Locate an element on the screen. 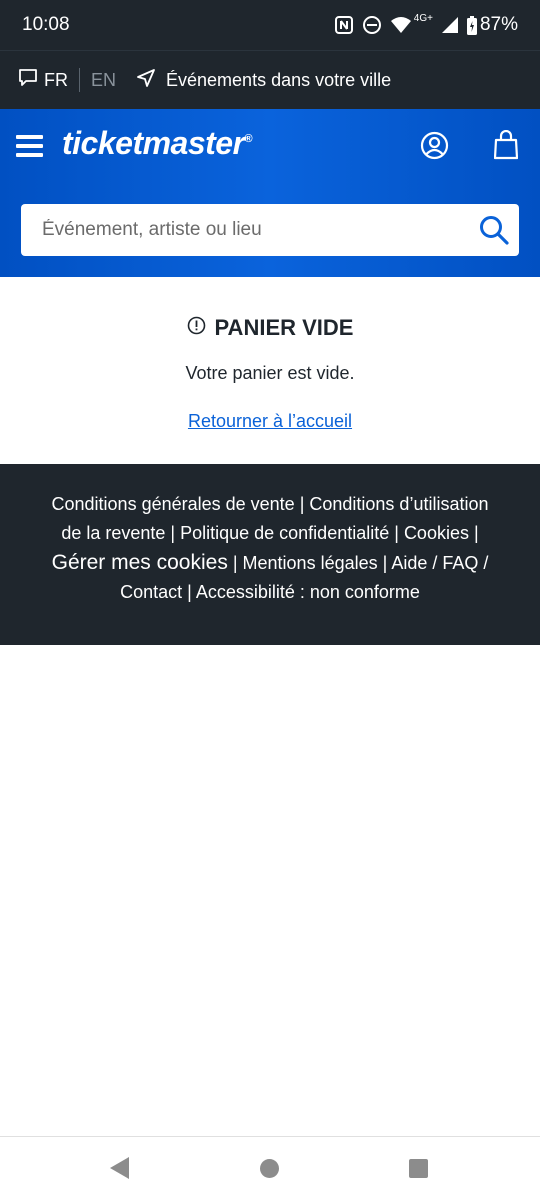 This screenshot has height=1200, width=540. lang-en-button: EN is located at coordinates (103, 80).